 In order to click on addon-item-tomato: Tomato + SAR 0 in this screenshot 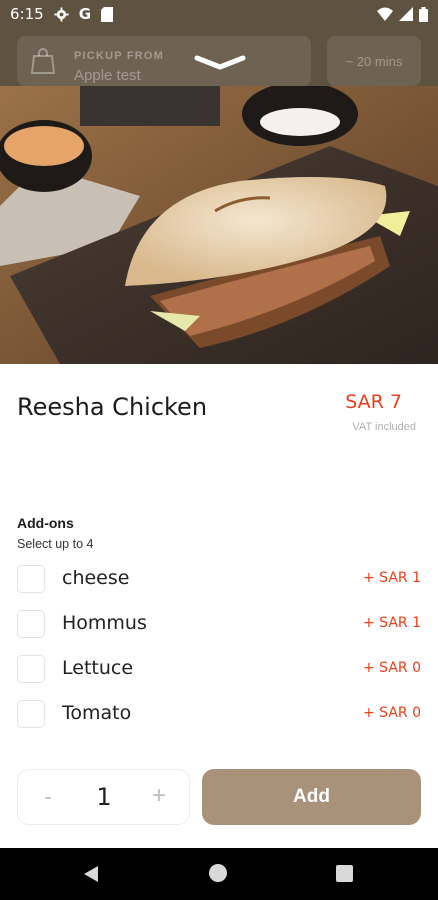, I will do `click(219, 713)`.